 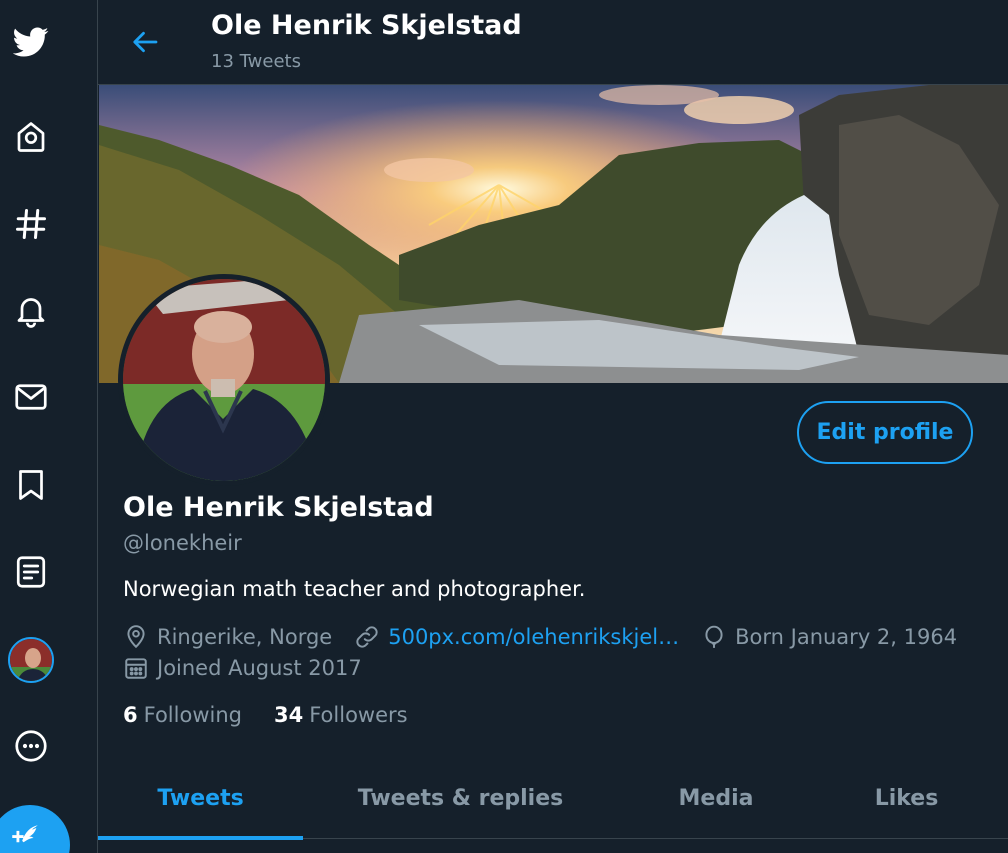 What do you see at coordinates (358, 715) in the screenshot?
I see `followers-label: Followers` at bounding box center [358, 715].